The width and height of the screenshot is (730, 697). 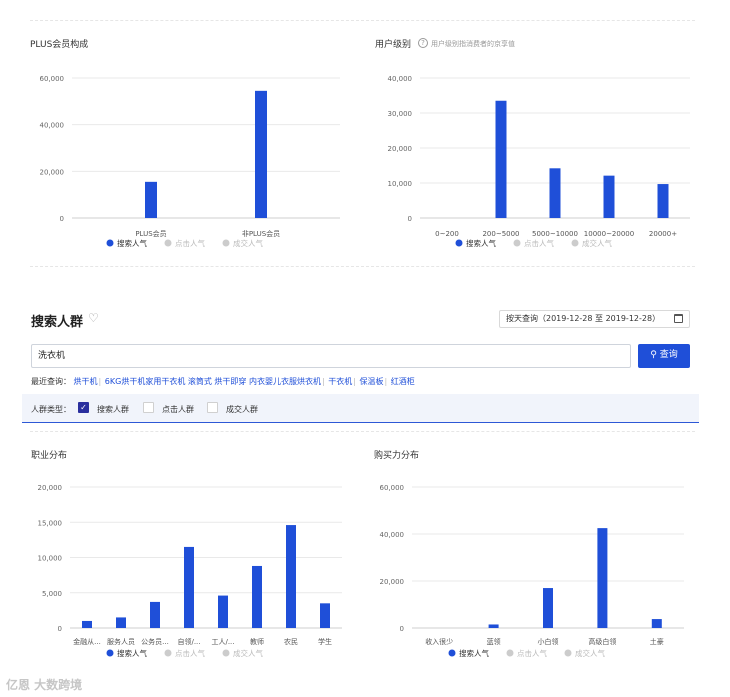 What do you see at coordinates (212, 407) in the screenshot?
I see `deal-crowd-checkbox` at bounding box center [212, 407].